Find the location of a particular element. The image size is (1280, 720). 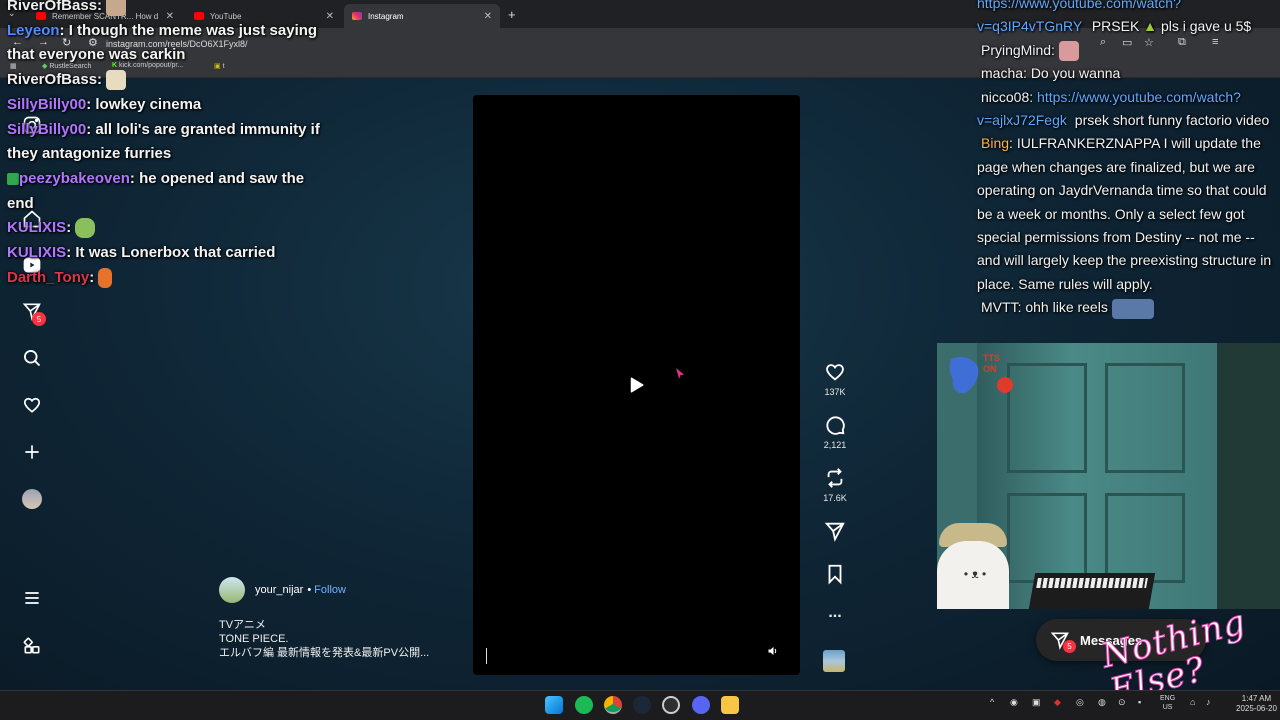

chat-message: PryingMind: is located at coordinates (1128, 50).